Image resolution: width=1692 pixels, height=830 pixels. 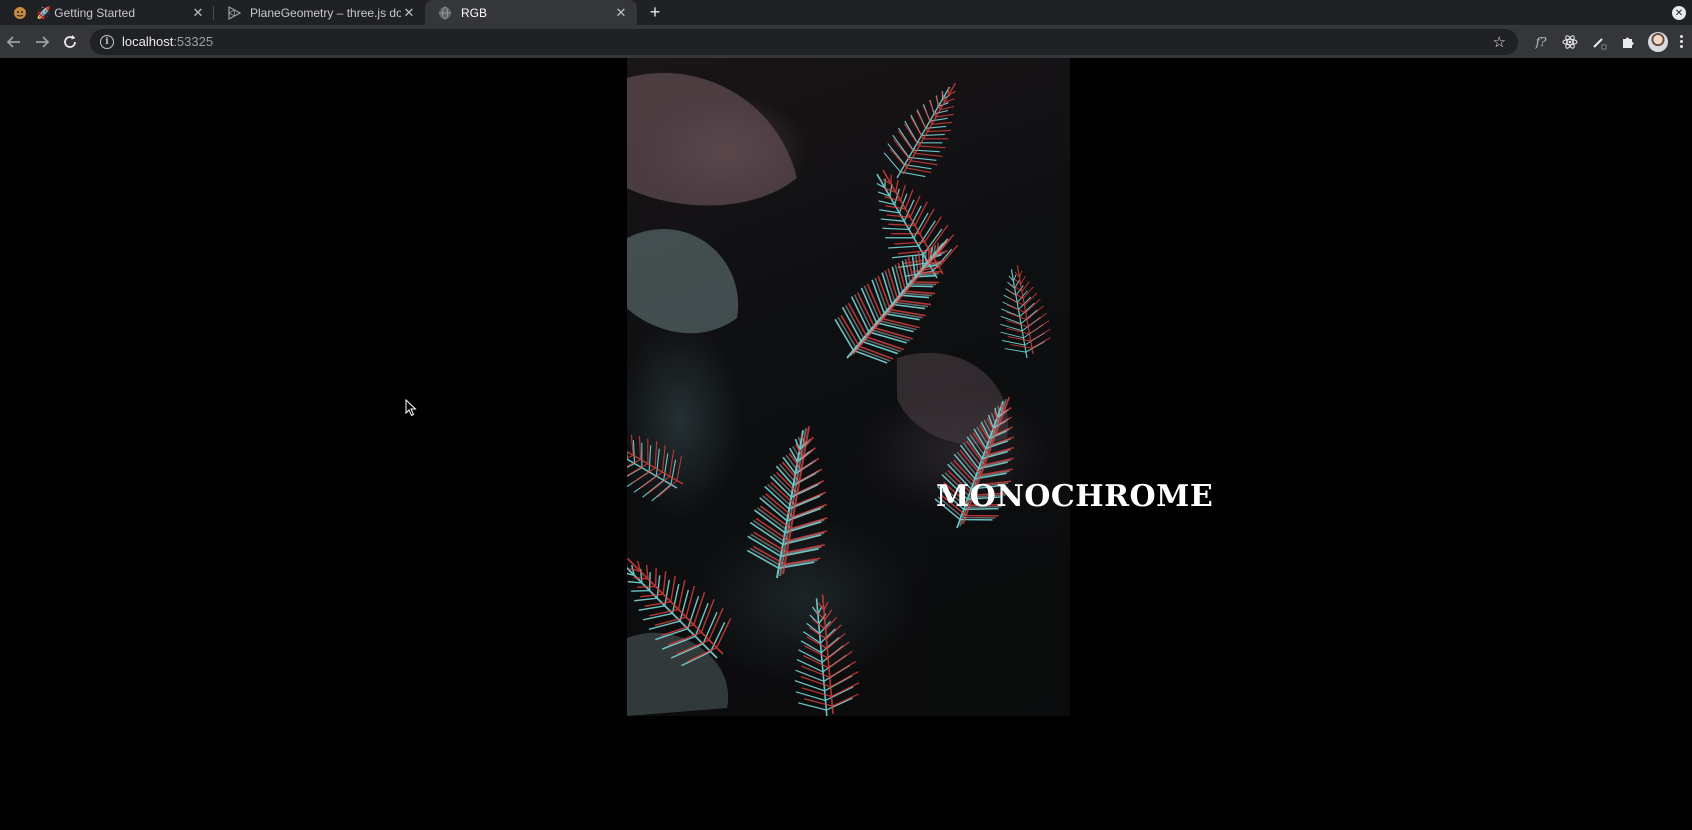 I want to click on tab-label: RGB, so click(x=474, y=12).